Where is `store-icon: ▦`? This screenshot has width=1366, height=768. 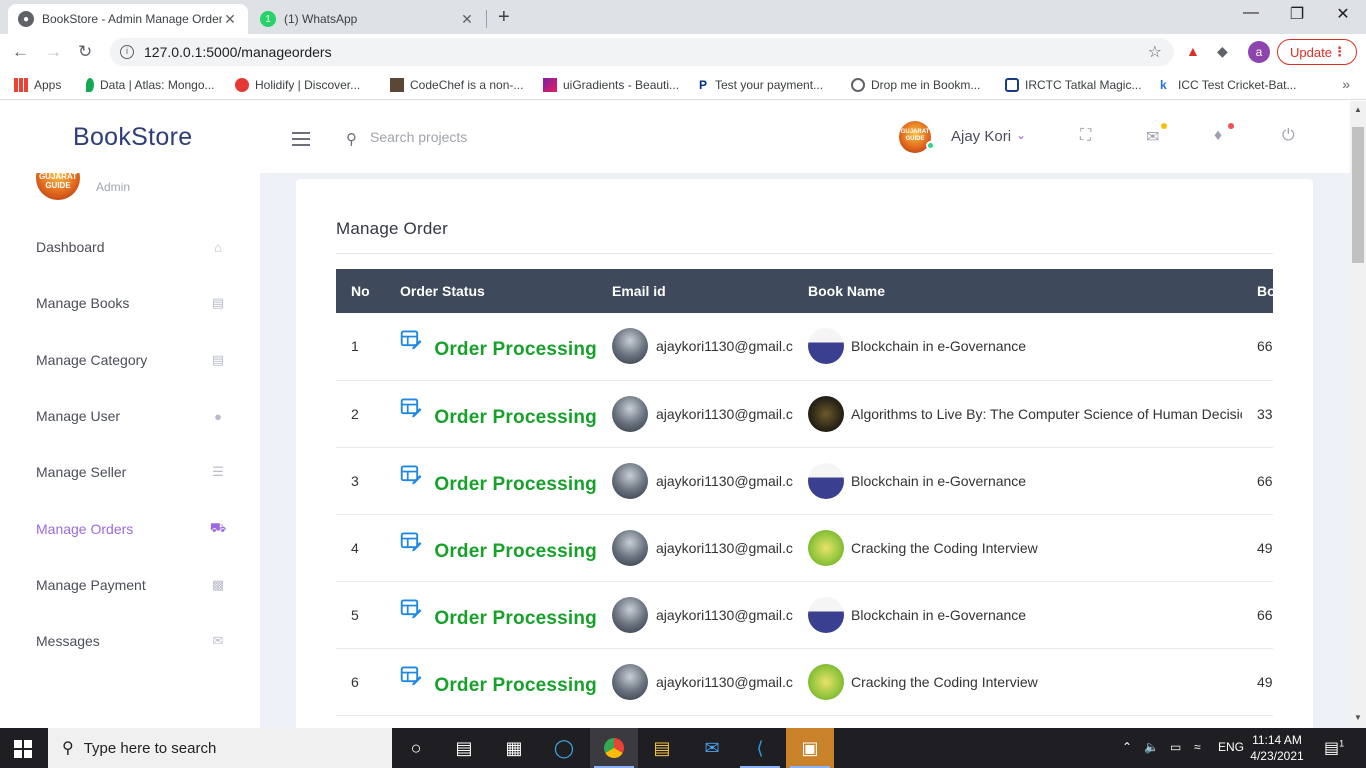
store-icon: ▦ is located at coordinates (514, 748).